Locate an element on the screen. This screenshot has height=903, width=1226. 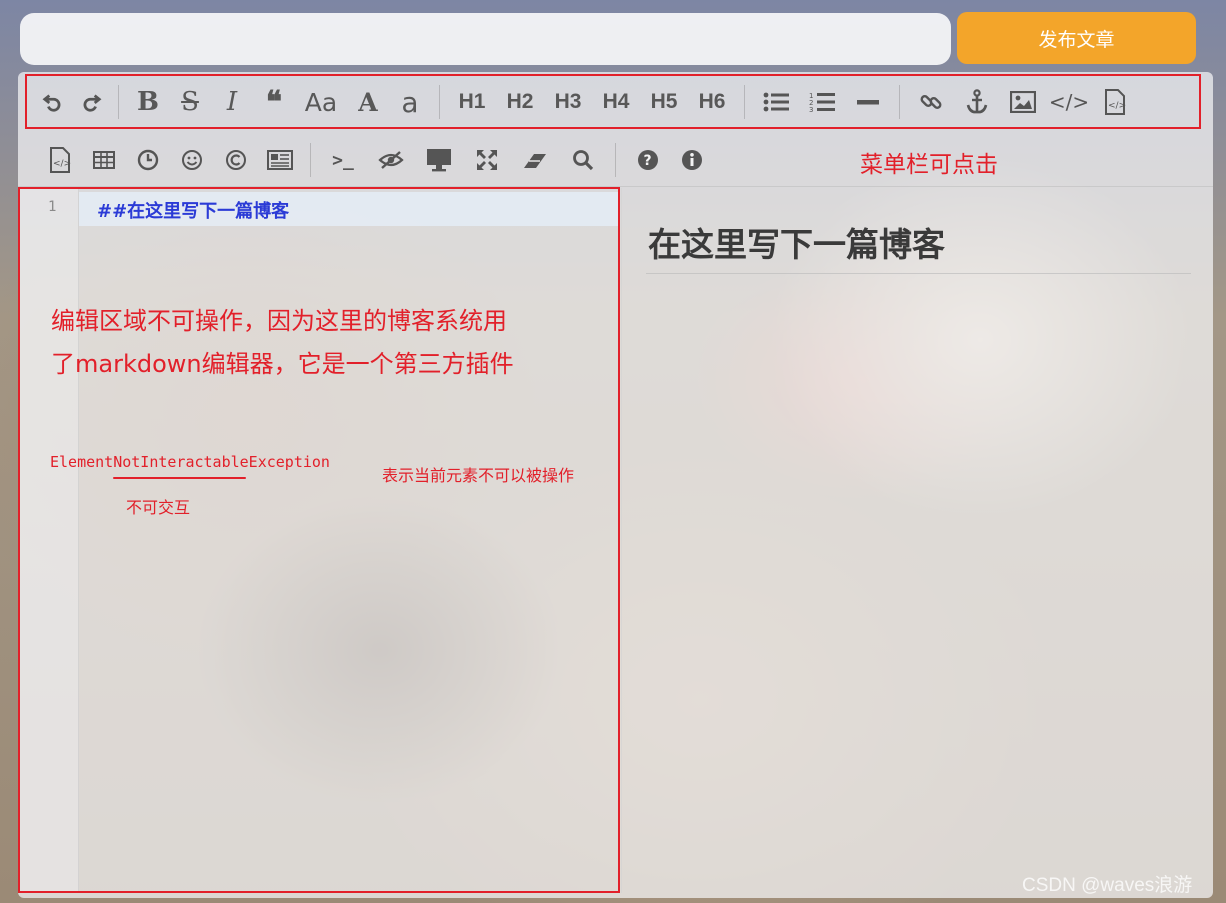
publish-article-button: 发布文章 is located at coordinates (1076, 38).